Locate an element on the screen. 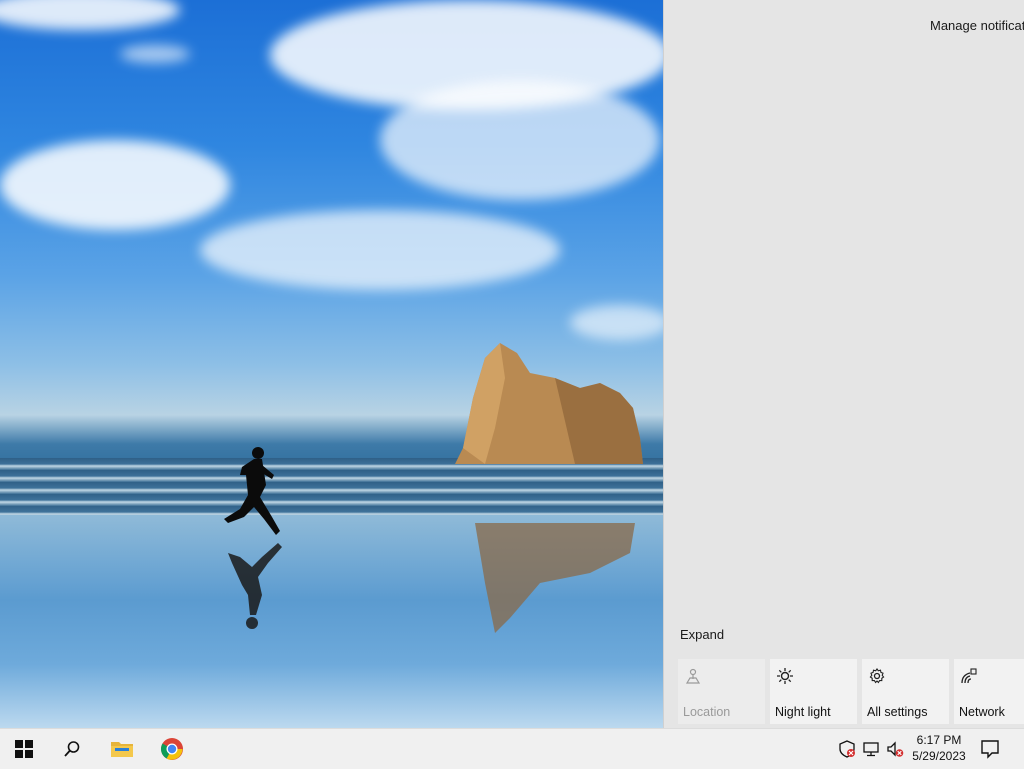 The image size is (1024, 769). sea-waves is located at coordinates (331, 488).